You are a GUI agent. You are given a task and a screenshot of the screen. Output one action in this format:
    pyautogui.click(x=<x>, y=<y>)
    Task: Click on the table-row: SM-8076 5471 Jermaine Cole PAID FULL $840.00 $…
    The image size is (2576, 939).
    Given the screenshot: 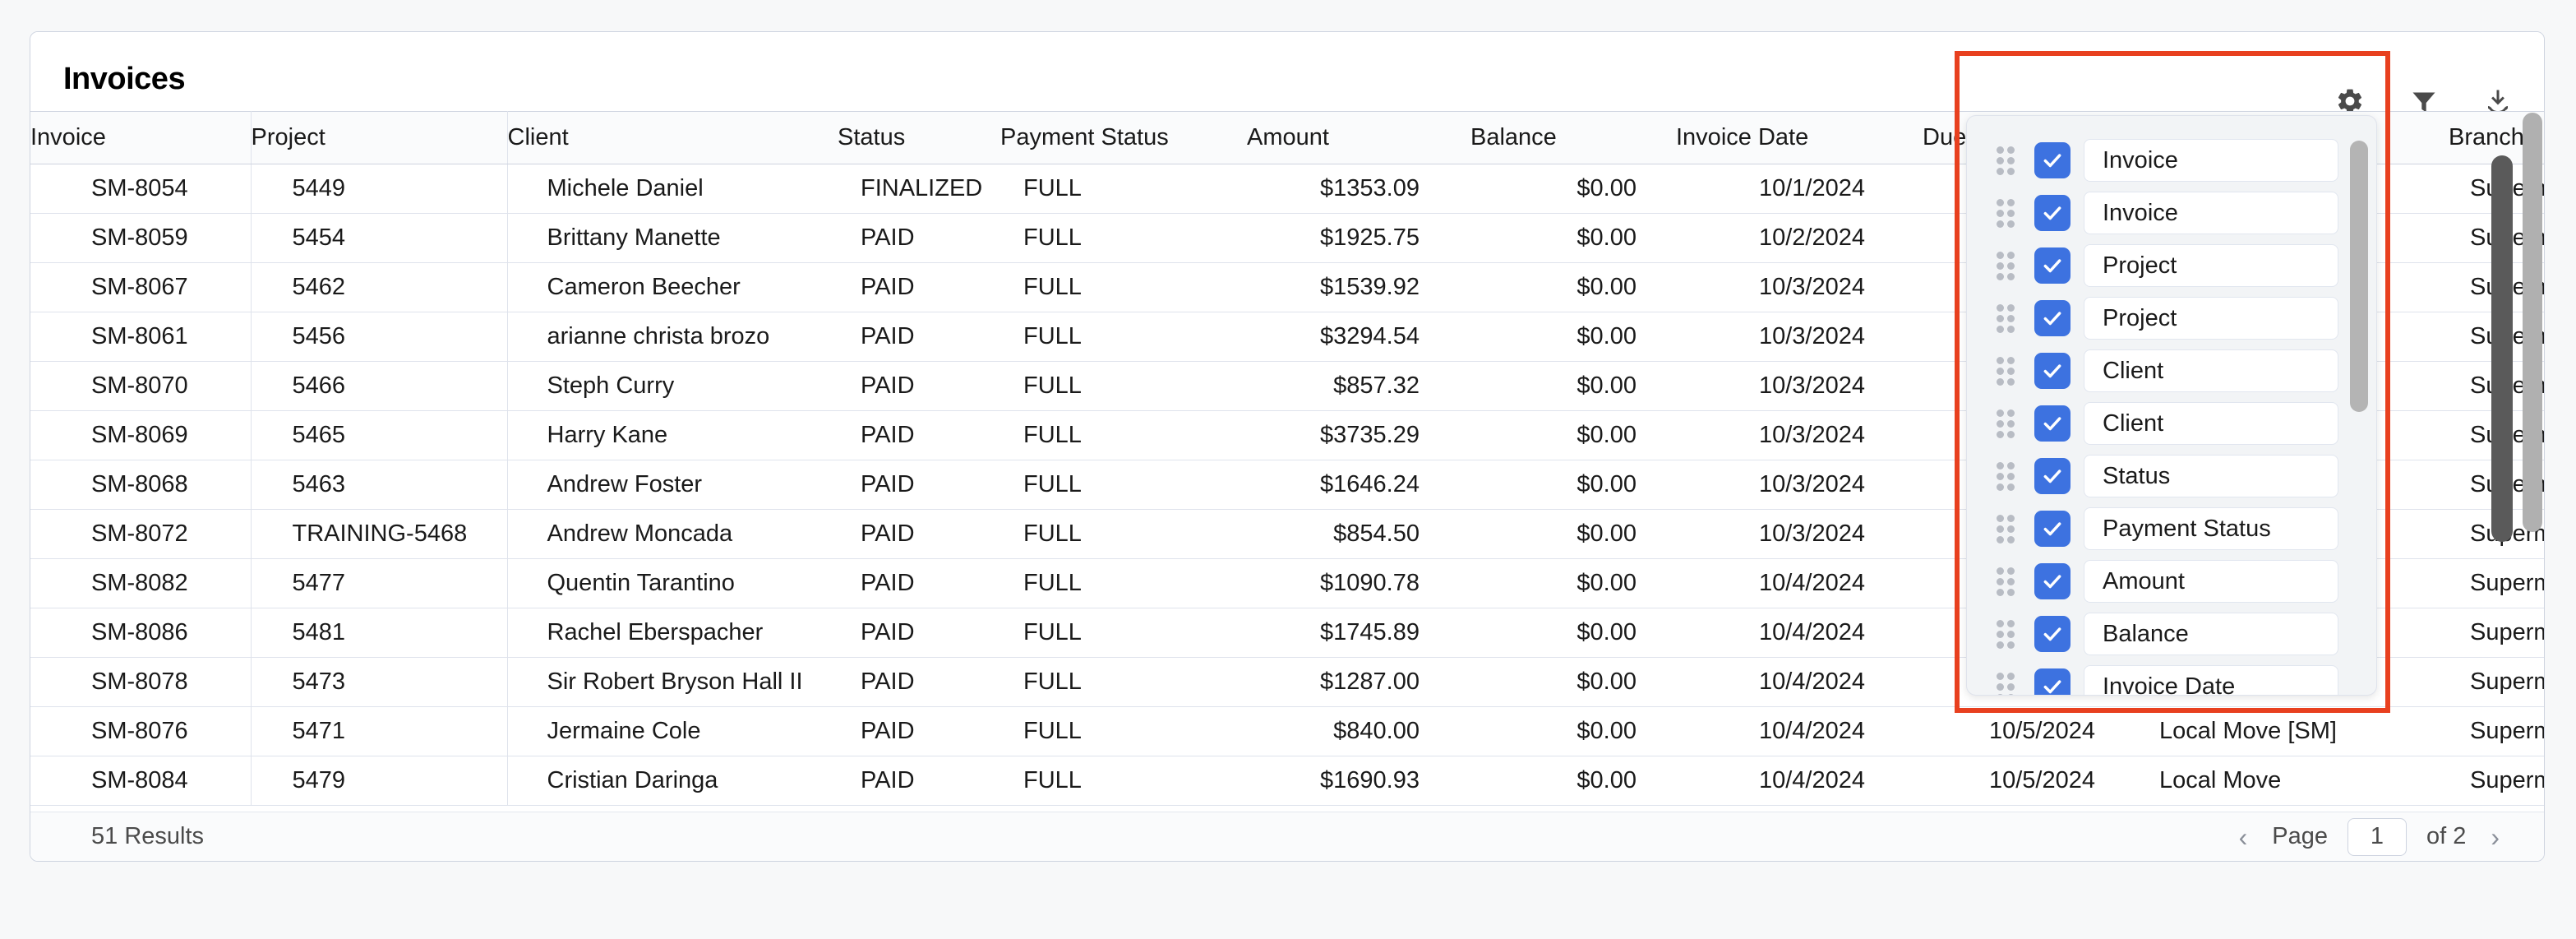 What is the action you would take?
    pyautogui.click(x=1287, y=731)
    